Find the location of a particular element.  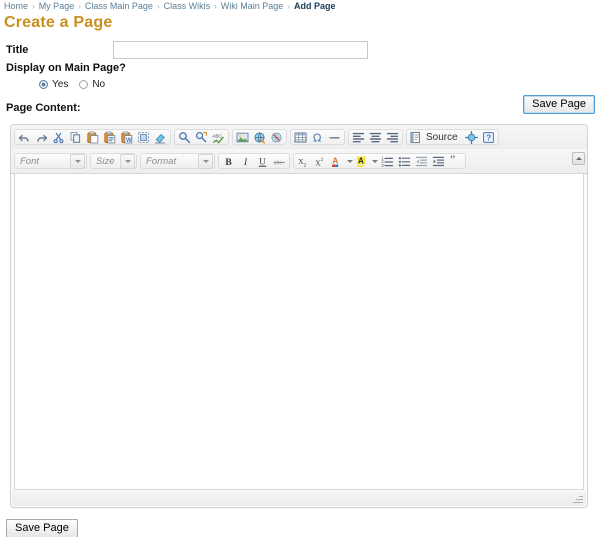

paste-word-icon: W is located at coordinates (126, 137).